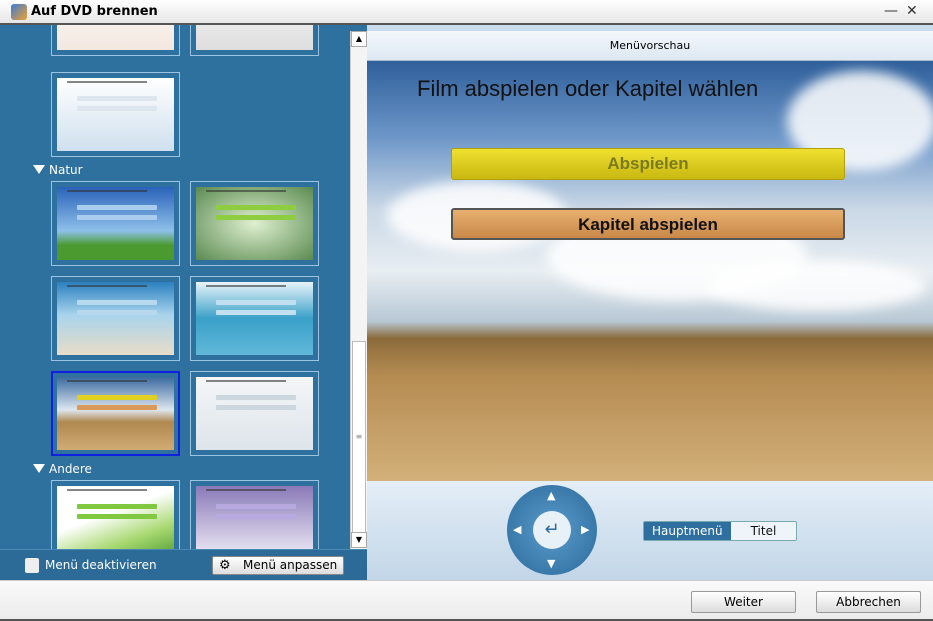 Image resolution: width=933 pixels, height=621 pixels. Describe the element at coordinates (650, 46) in the screenshot. I see `preview-header: Menüvorschau` at that location.